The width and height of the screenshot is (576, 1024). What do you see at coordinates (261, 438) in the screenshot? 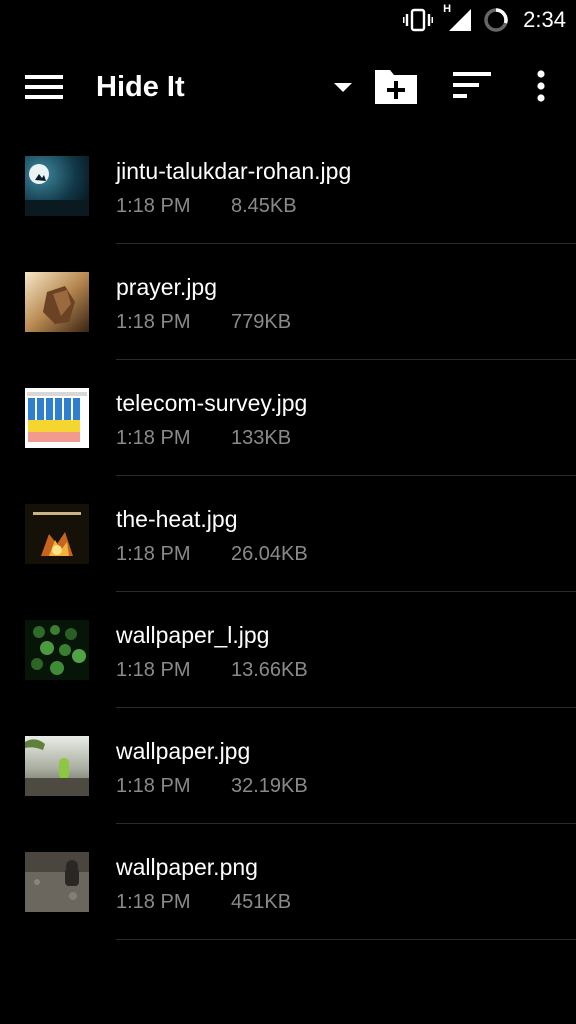
I see `file-size: 133KB` at bounding box center [261, 438].